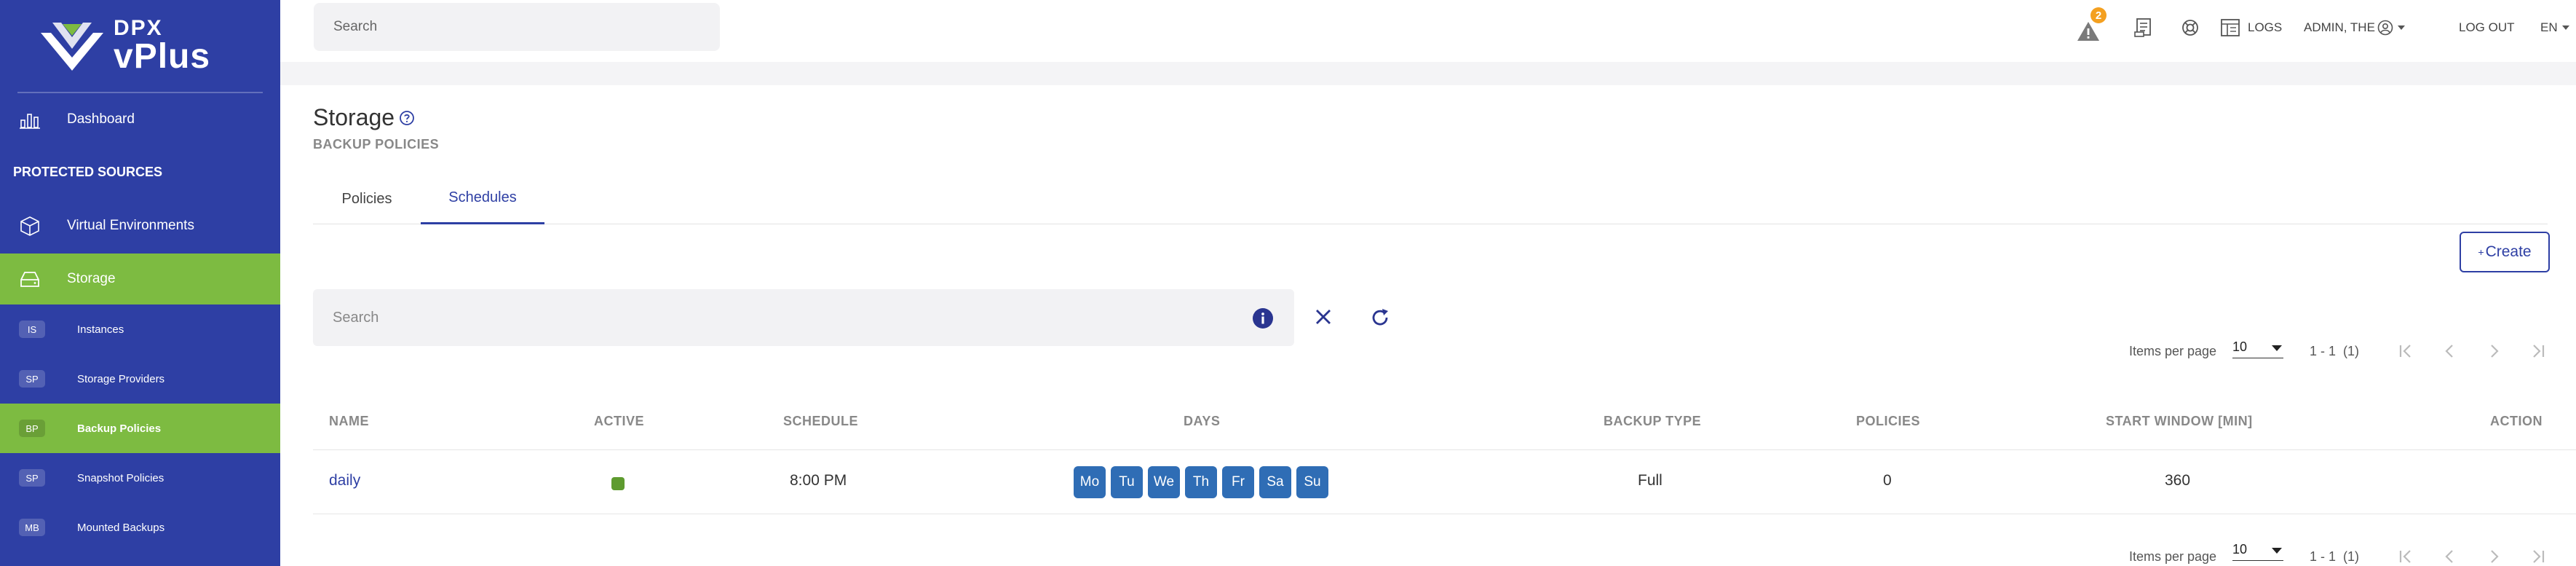  What do you see at coordinates (349, 421) in the screenshot?
I see `column-header-name: NAME` at bounding box center [349, 421].